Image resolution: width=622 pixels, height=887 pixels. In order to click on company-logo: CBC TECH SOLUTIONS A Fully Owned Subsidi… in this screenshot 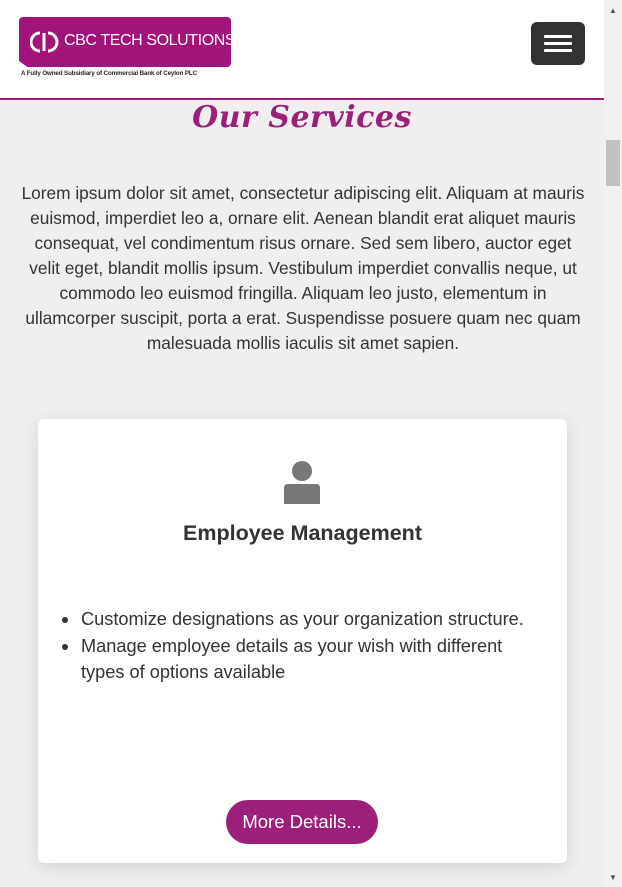, I will do `click(125, 48)`.